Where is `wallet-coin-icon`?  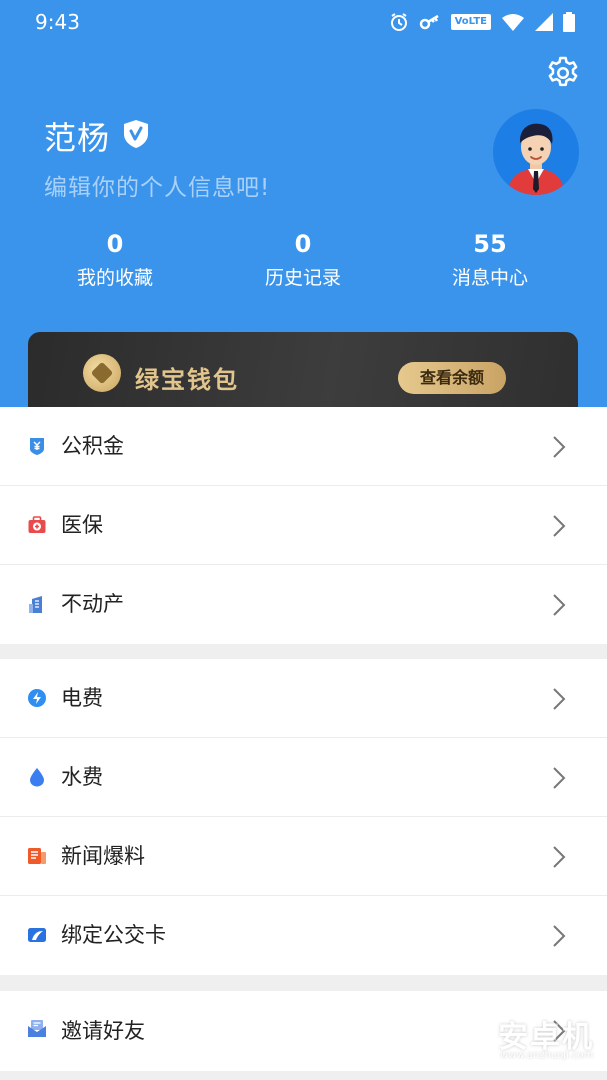
wallet-coin-icon is located at coordinates (102, 373).